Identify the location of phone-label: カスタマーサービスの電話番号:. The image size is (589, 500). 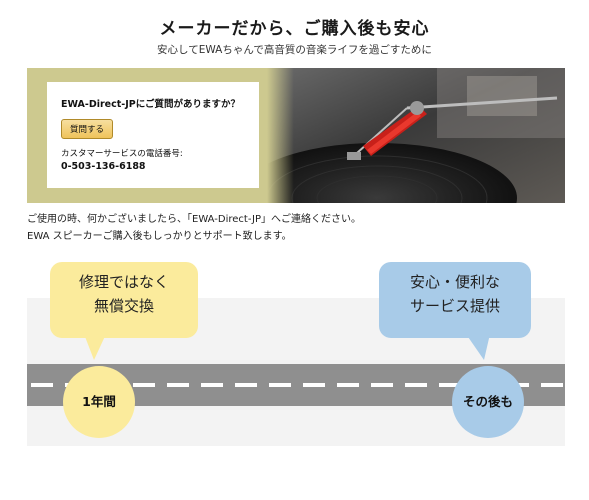
(122, 154).